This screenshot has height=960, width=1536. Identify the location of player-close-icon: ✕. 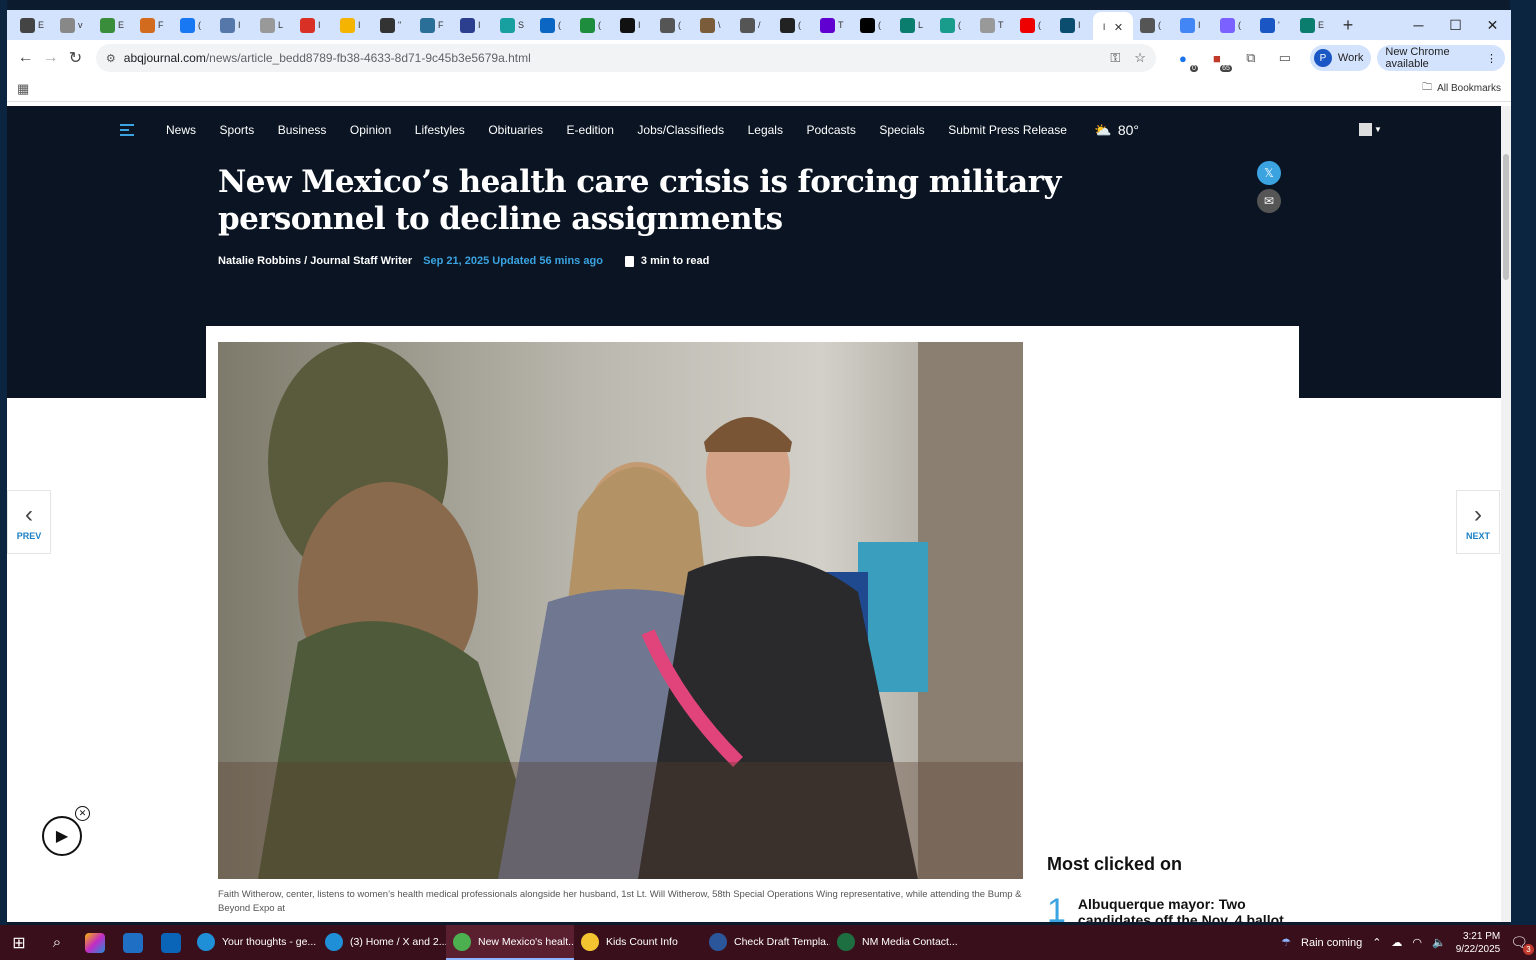
(82, 813).